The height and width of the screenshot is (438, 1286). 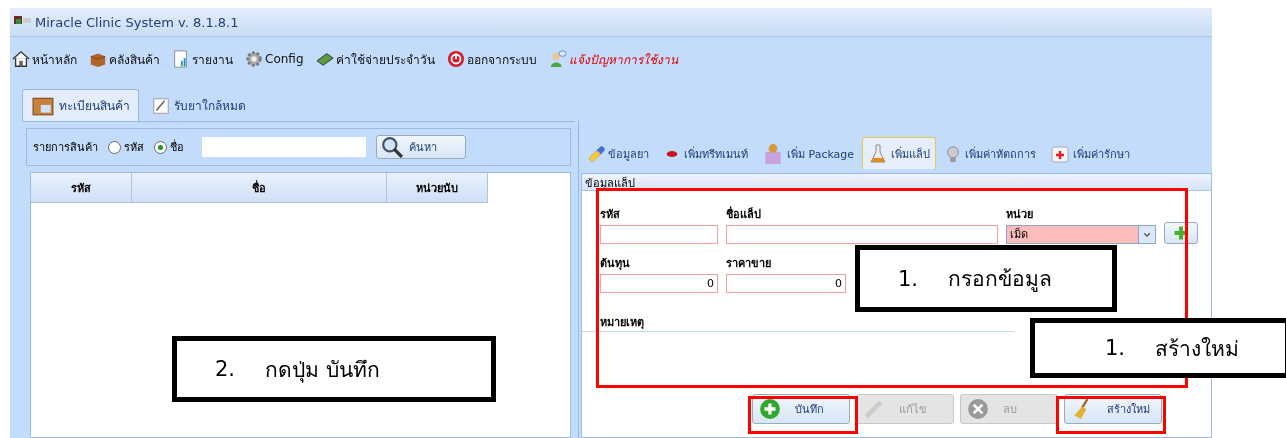 What do you see at coordinates (705, 153) in the screenshot?
I see `tab: เพิ่มทรีทเมนท์` at bounding box center [705, 153].